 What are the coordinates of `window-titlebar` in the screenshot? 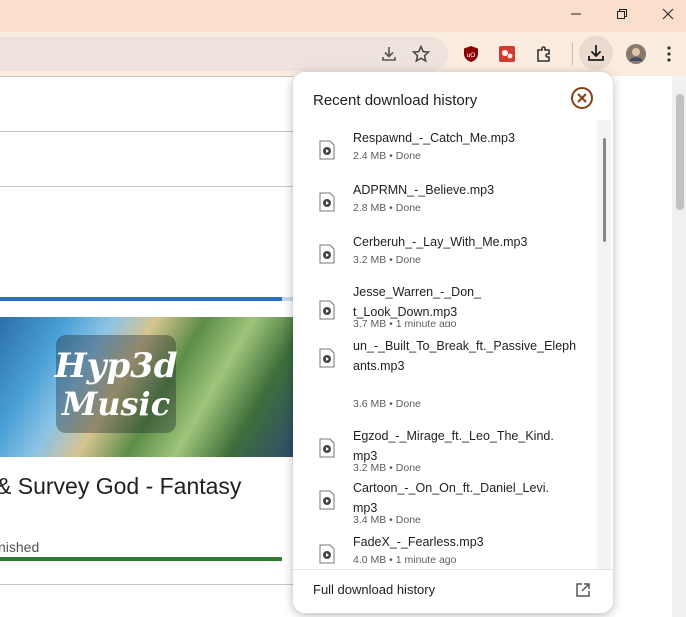 It's located at (343, 16).